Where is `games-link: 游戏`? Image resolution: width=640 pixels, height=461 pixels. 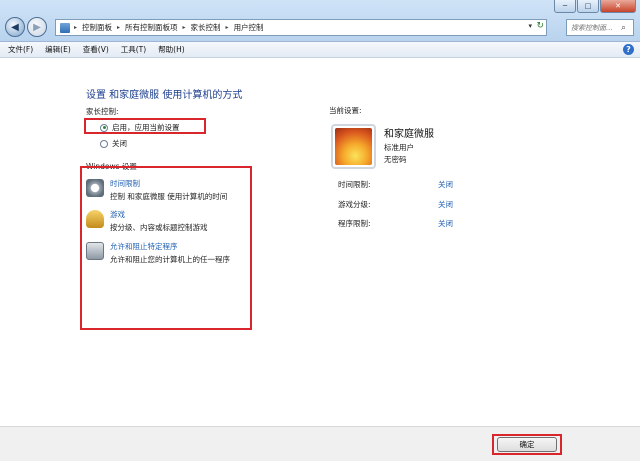
games-link: 游戏 is located at coordinates (159, 214).